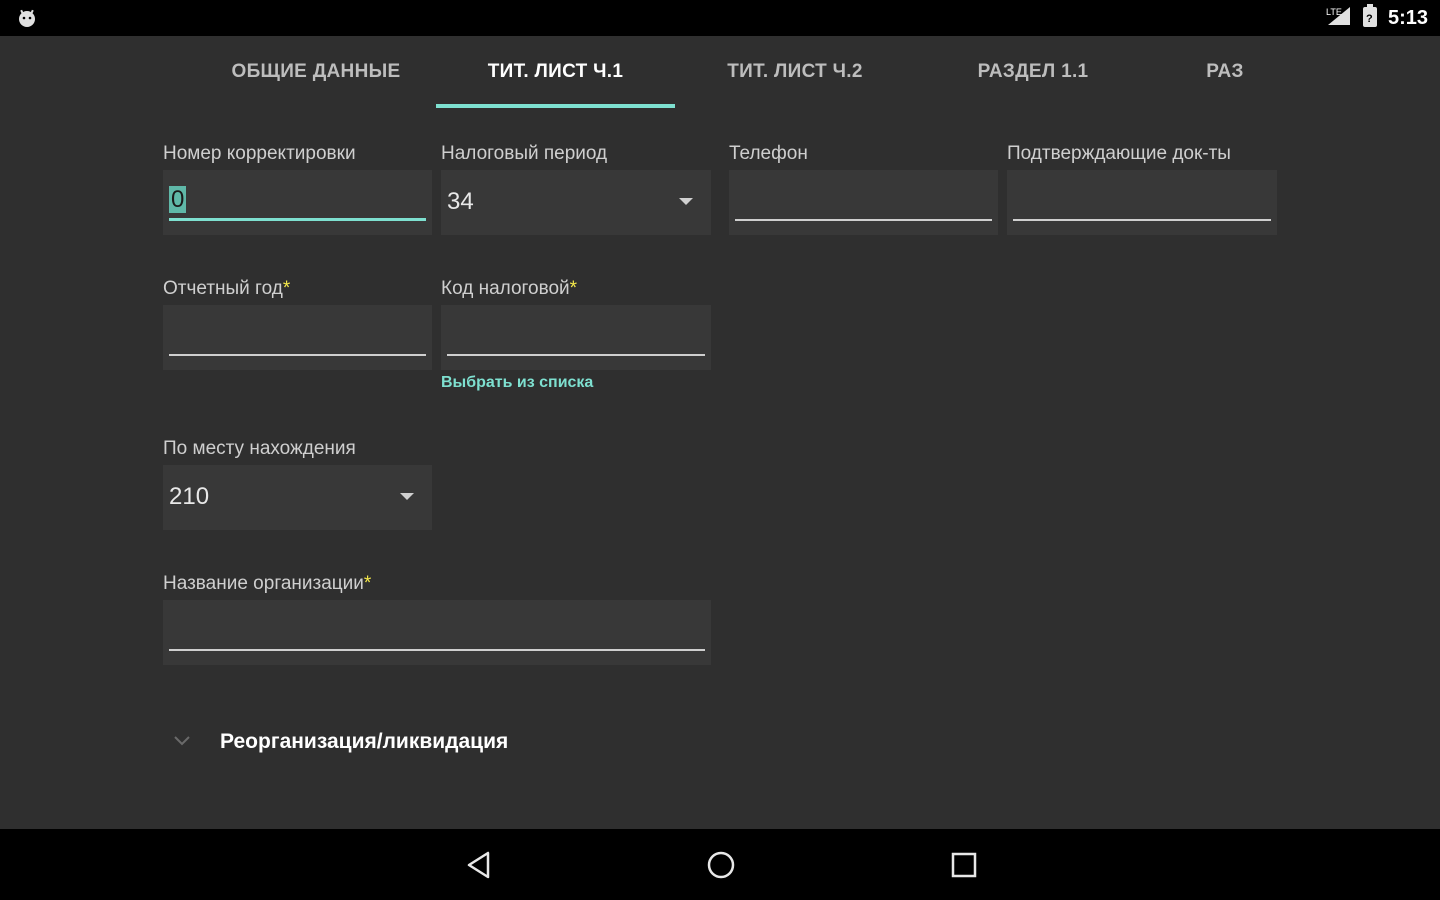  Describe the element at coordinates (517, 383) in the screenshot. I see `choose-from-list-link: Выбрать из списка` at that location.